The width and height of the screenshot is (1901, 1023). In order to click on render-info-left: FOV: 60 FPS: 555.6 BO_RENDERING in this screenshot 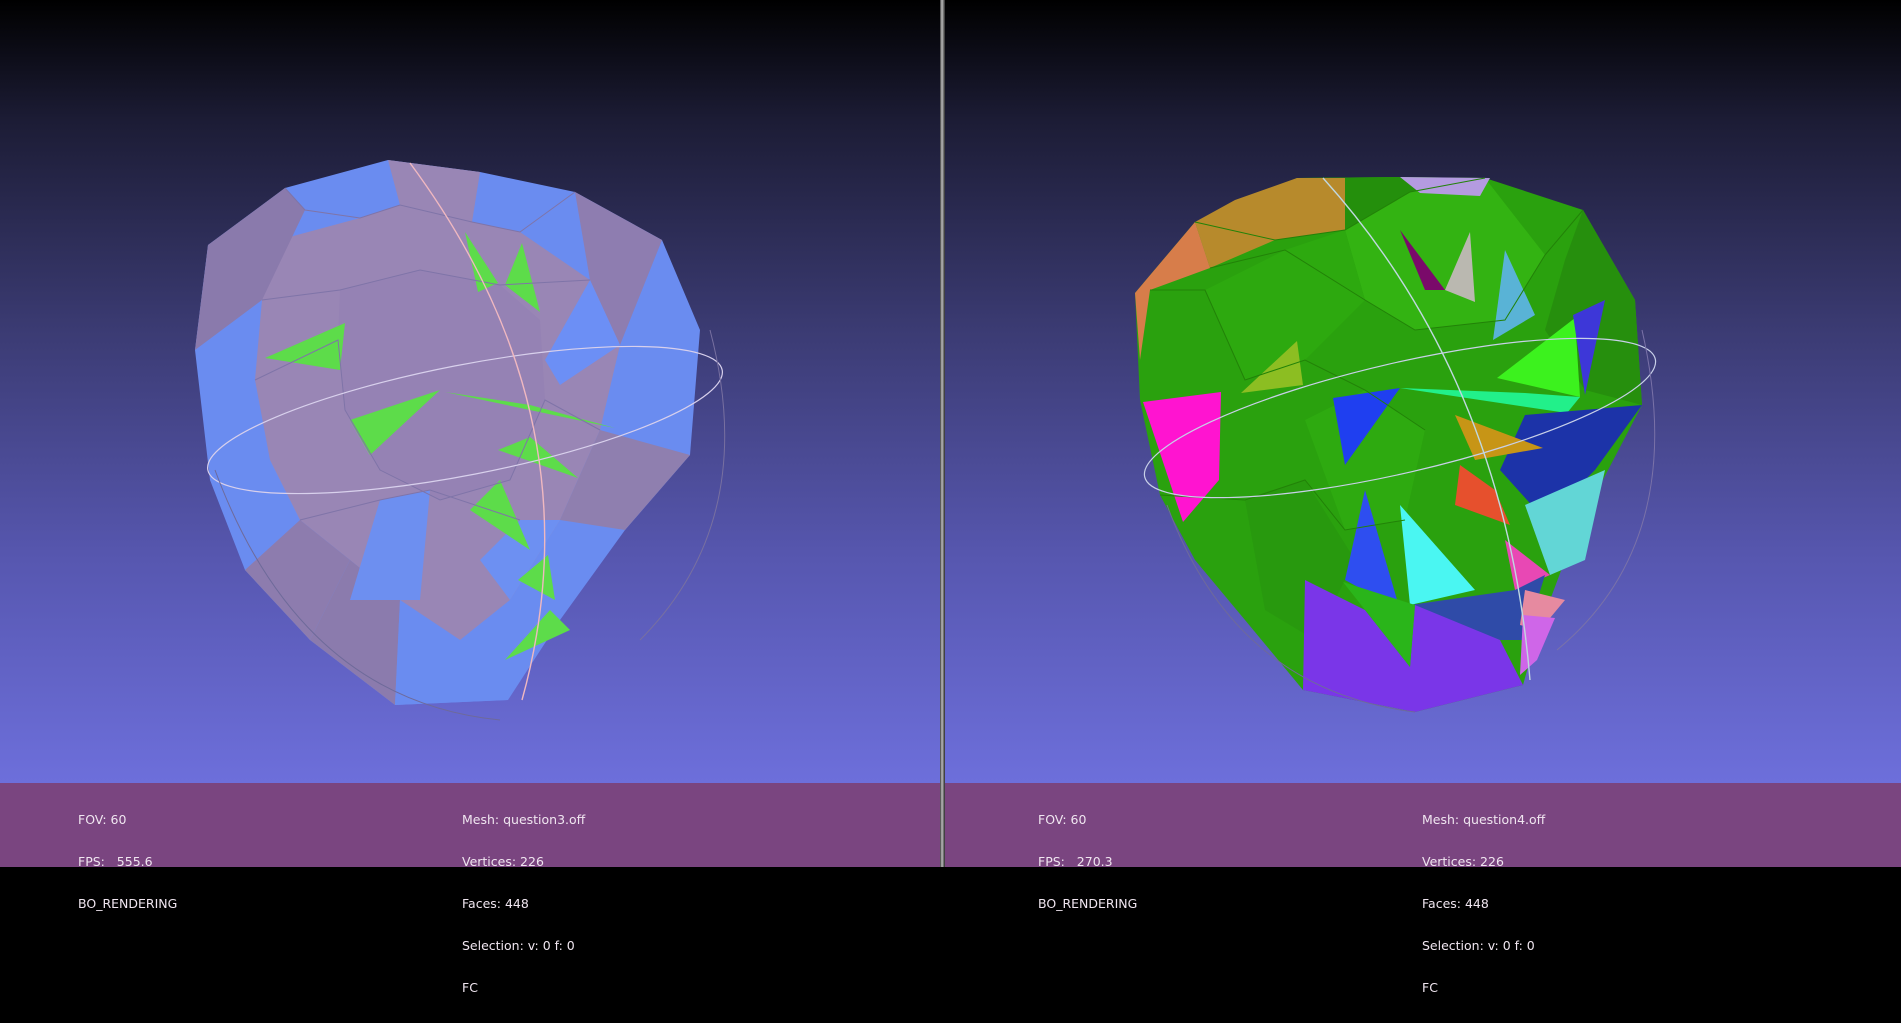, I will do `click(127, 862)`.